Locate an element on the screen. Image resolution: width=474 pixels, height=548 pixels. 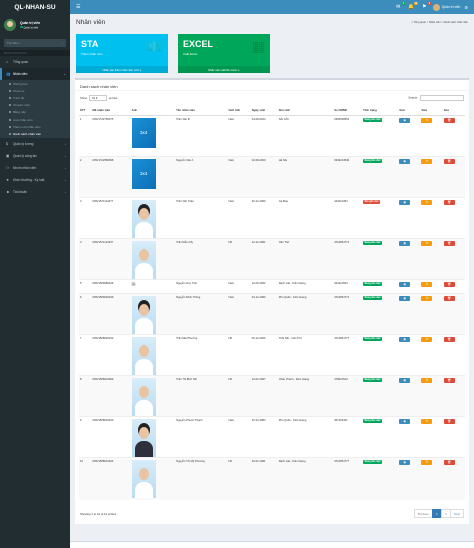
trash-icon: 🗑 is located at coordinates (449, 297).